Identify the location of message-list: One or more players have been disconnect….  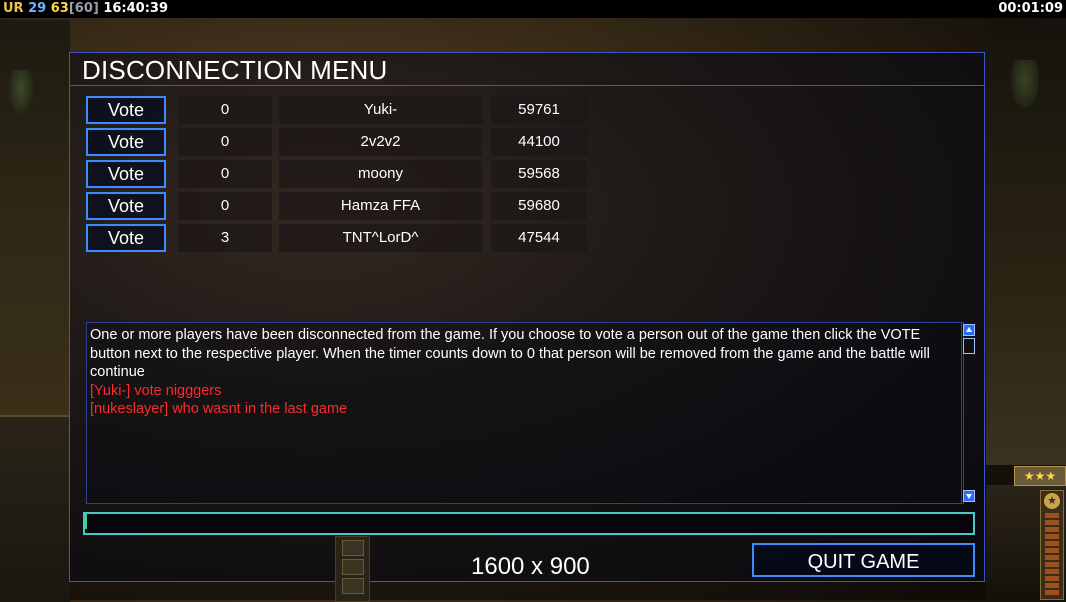
(523, 372).